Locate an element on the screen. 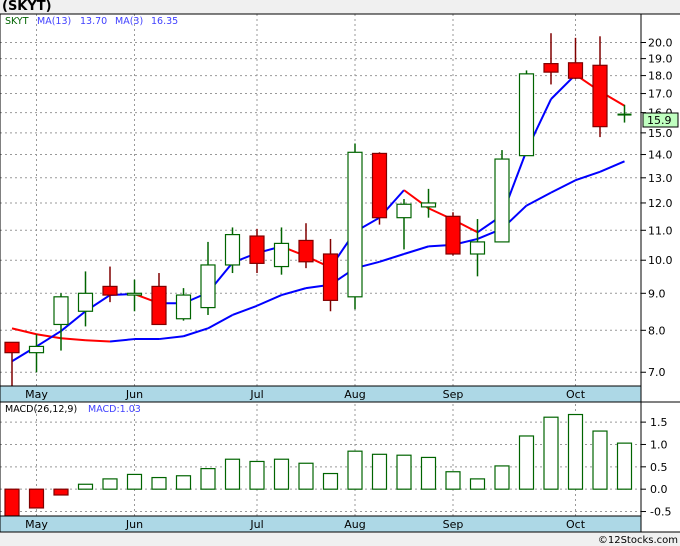 This screenshot has height=546, width=680. price-tick-label: 9.0 is located at coordinates (657, 293).